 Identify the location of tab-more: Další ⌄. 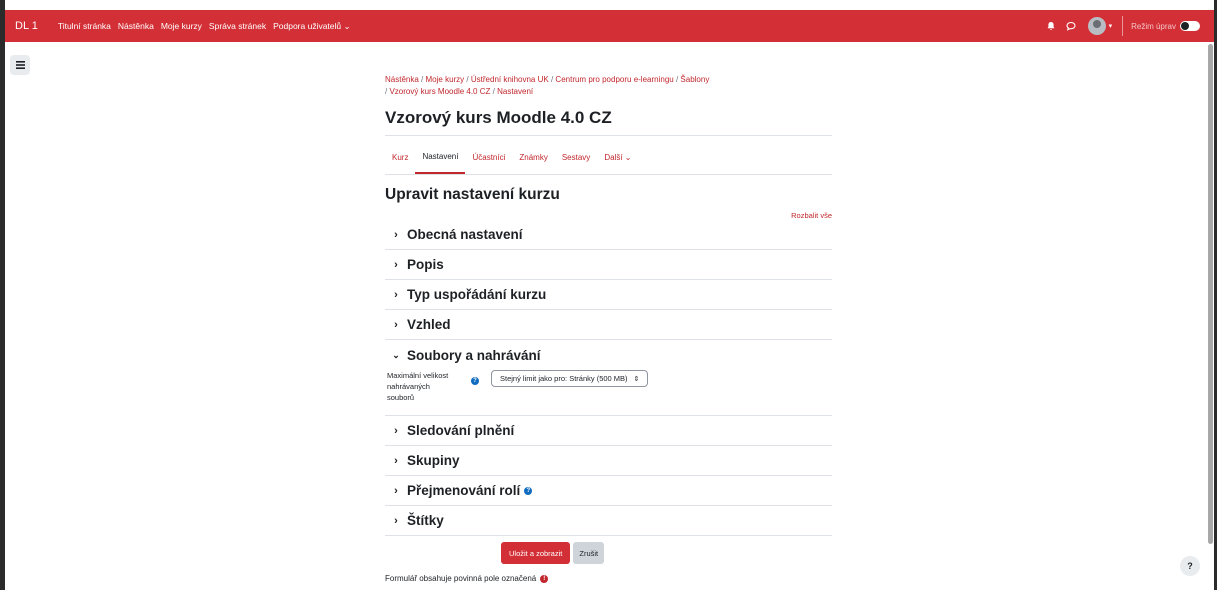
(617, 157).